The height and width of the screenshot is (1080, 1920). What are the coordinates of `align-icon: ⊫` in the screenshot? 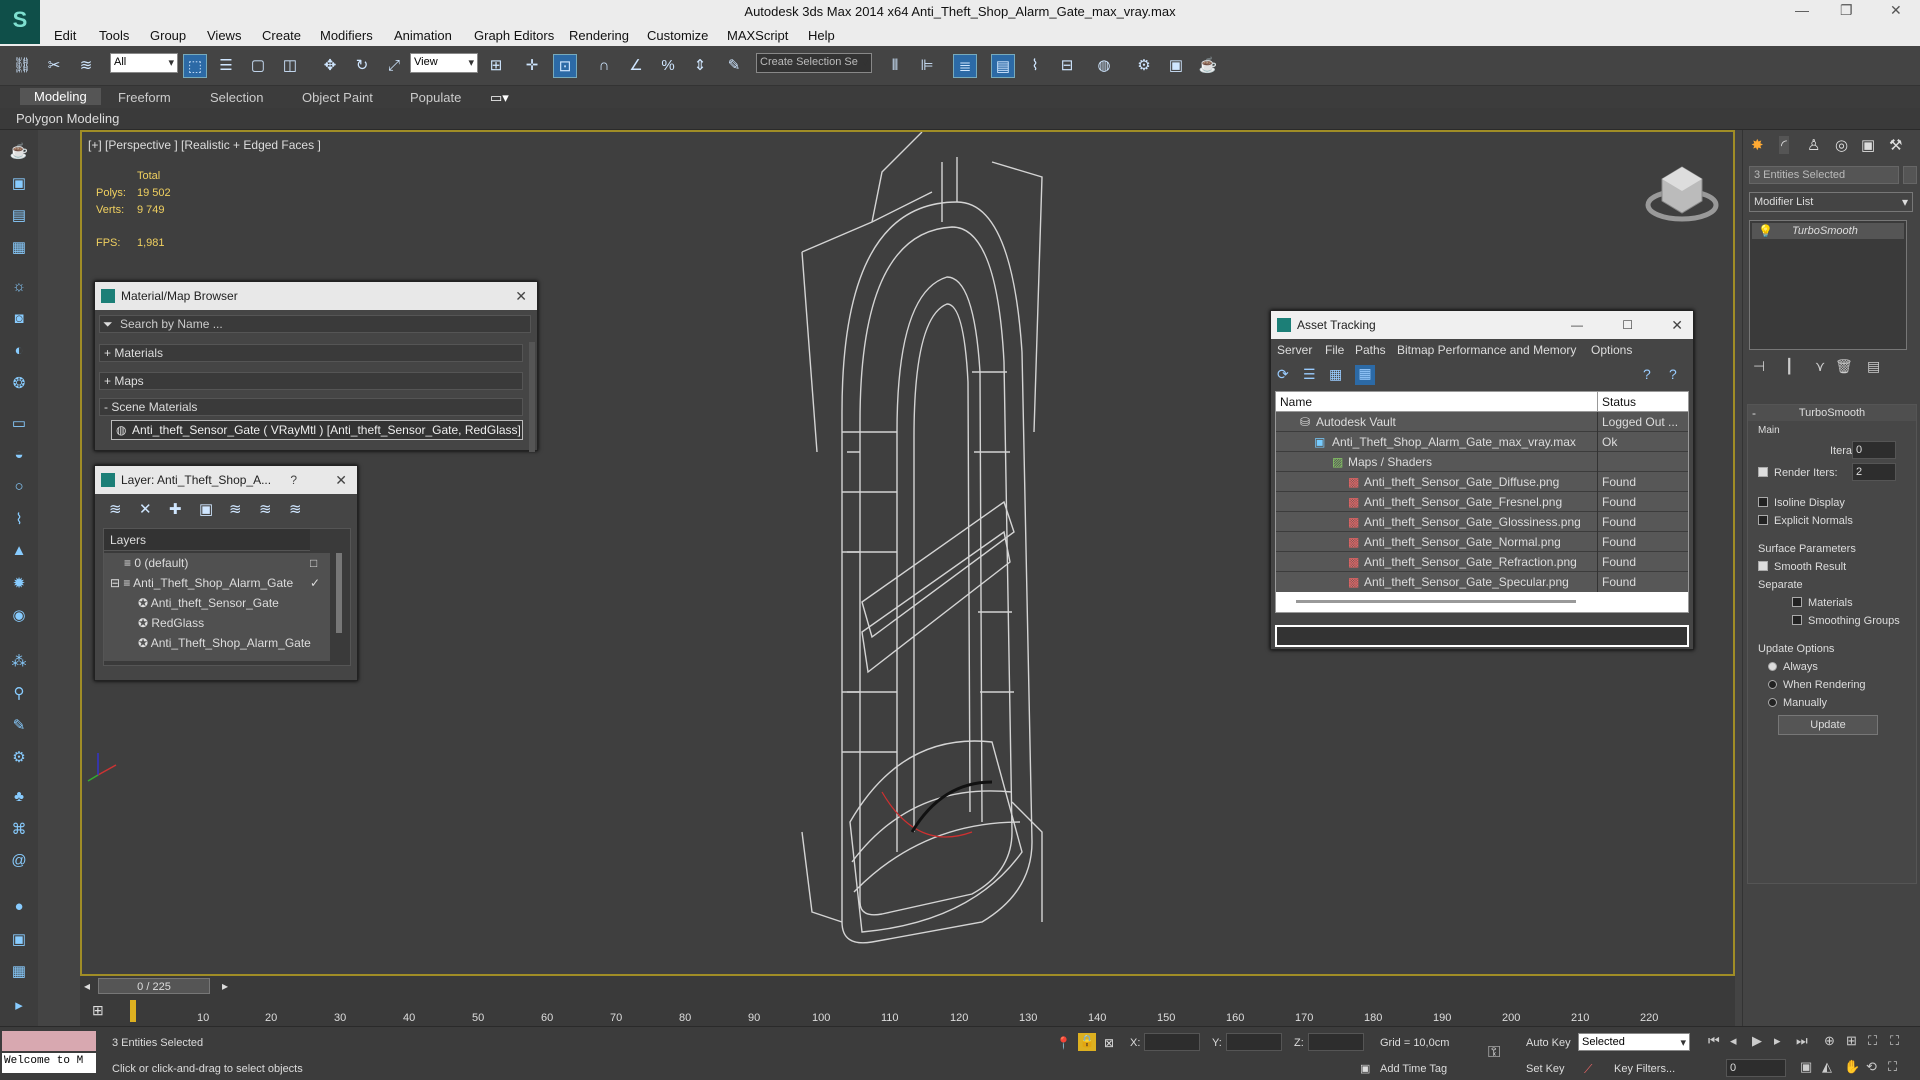 It's located at (927, 66).